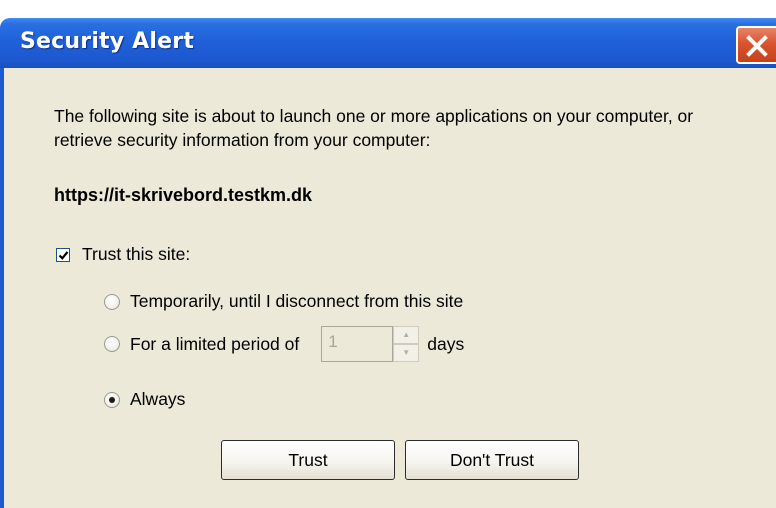  Describe the element at coordinates (136, 254) in the screenshot. I see `trust-site-label: Trust this site:` at that location.